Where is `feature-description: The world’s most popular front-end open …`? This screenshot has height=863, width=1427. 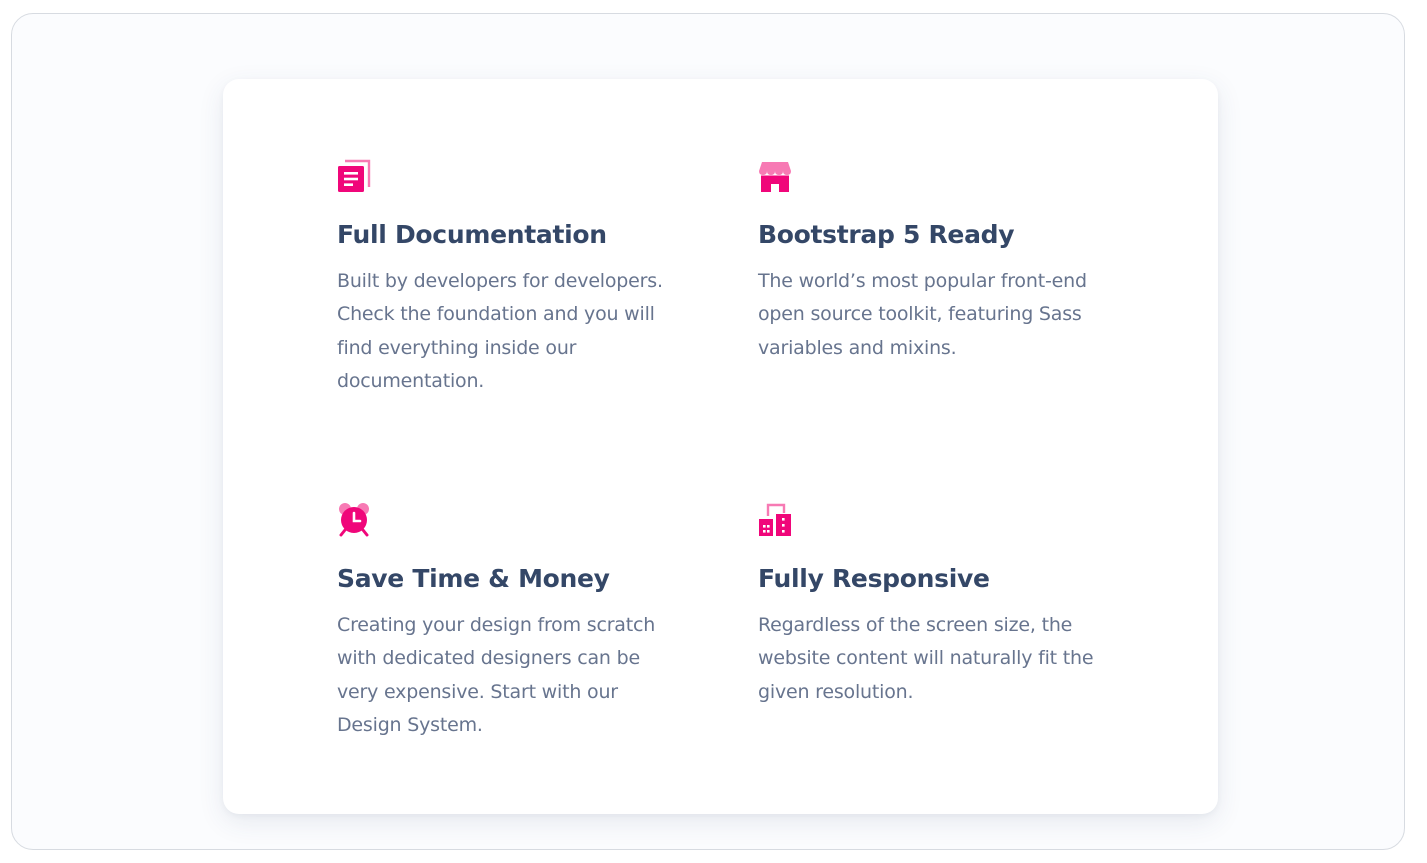 feature-description: The world’s most popular front-end open … is located at coordinates (922, 314).